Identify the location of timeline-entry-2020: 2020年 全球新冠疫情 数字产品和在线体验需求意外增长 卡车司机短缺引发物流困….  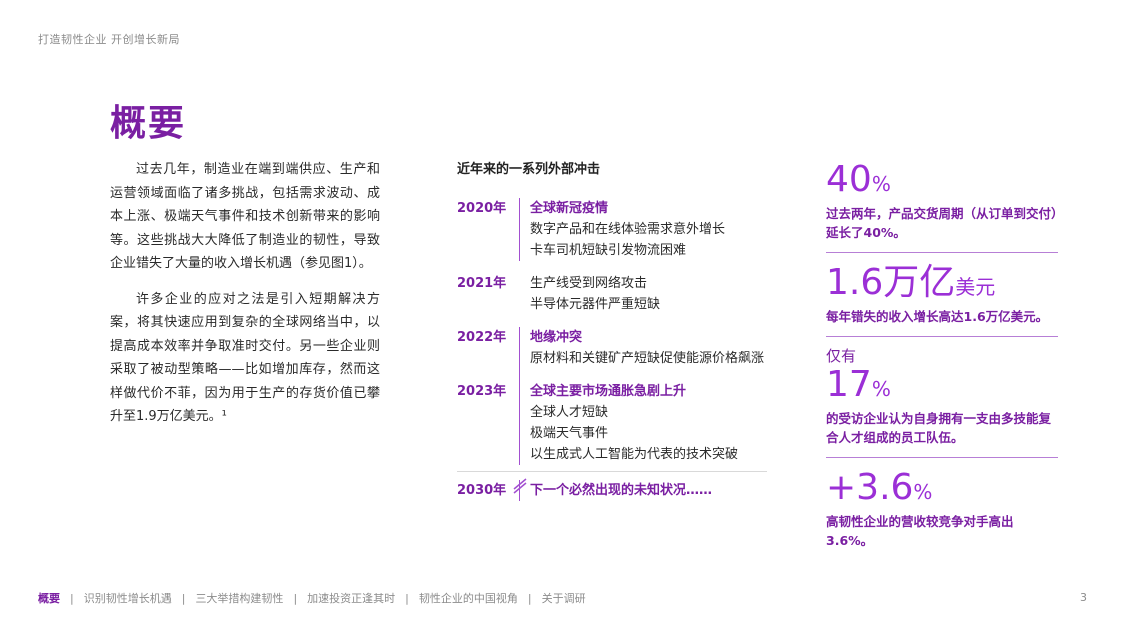
(614, 229).